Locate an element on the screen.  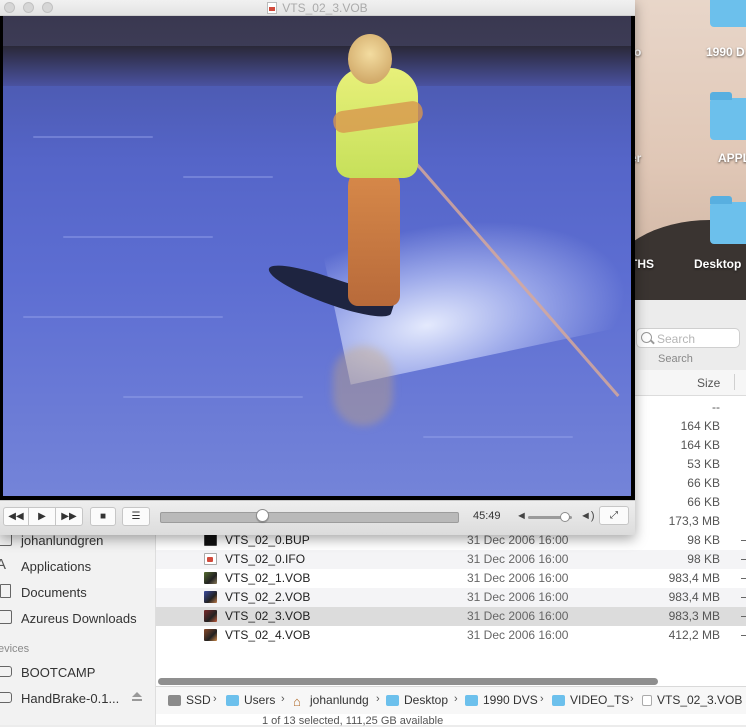
desktop-item-label: 1990 D is located at coordinates (725, 52).